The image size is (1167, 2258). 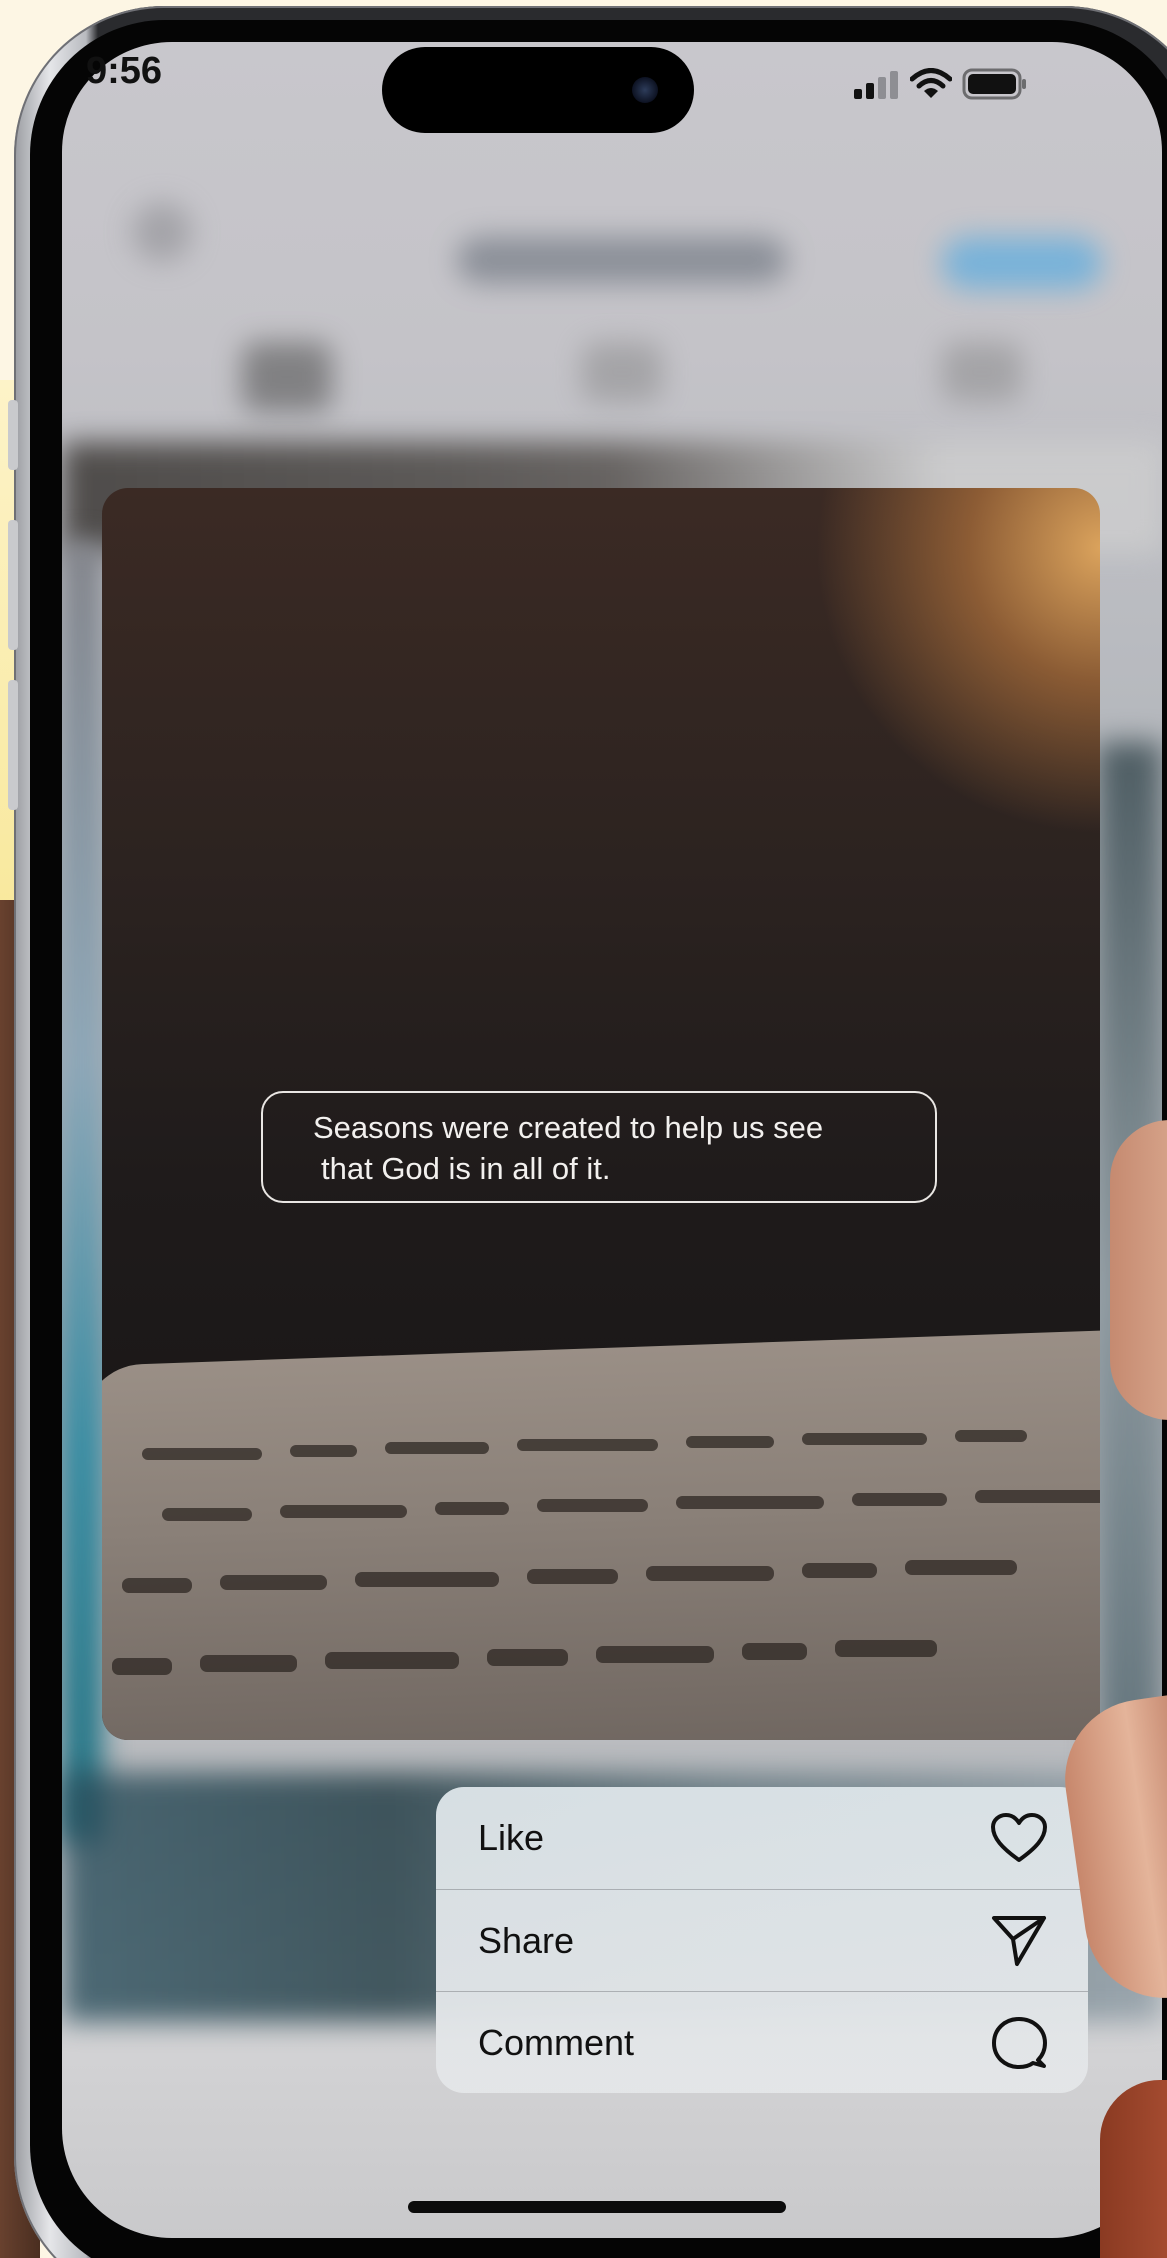 I want to click on heart-icon, so click(x=1019, y=1838).